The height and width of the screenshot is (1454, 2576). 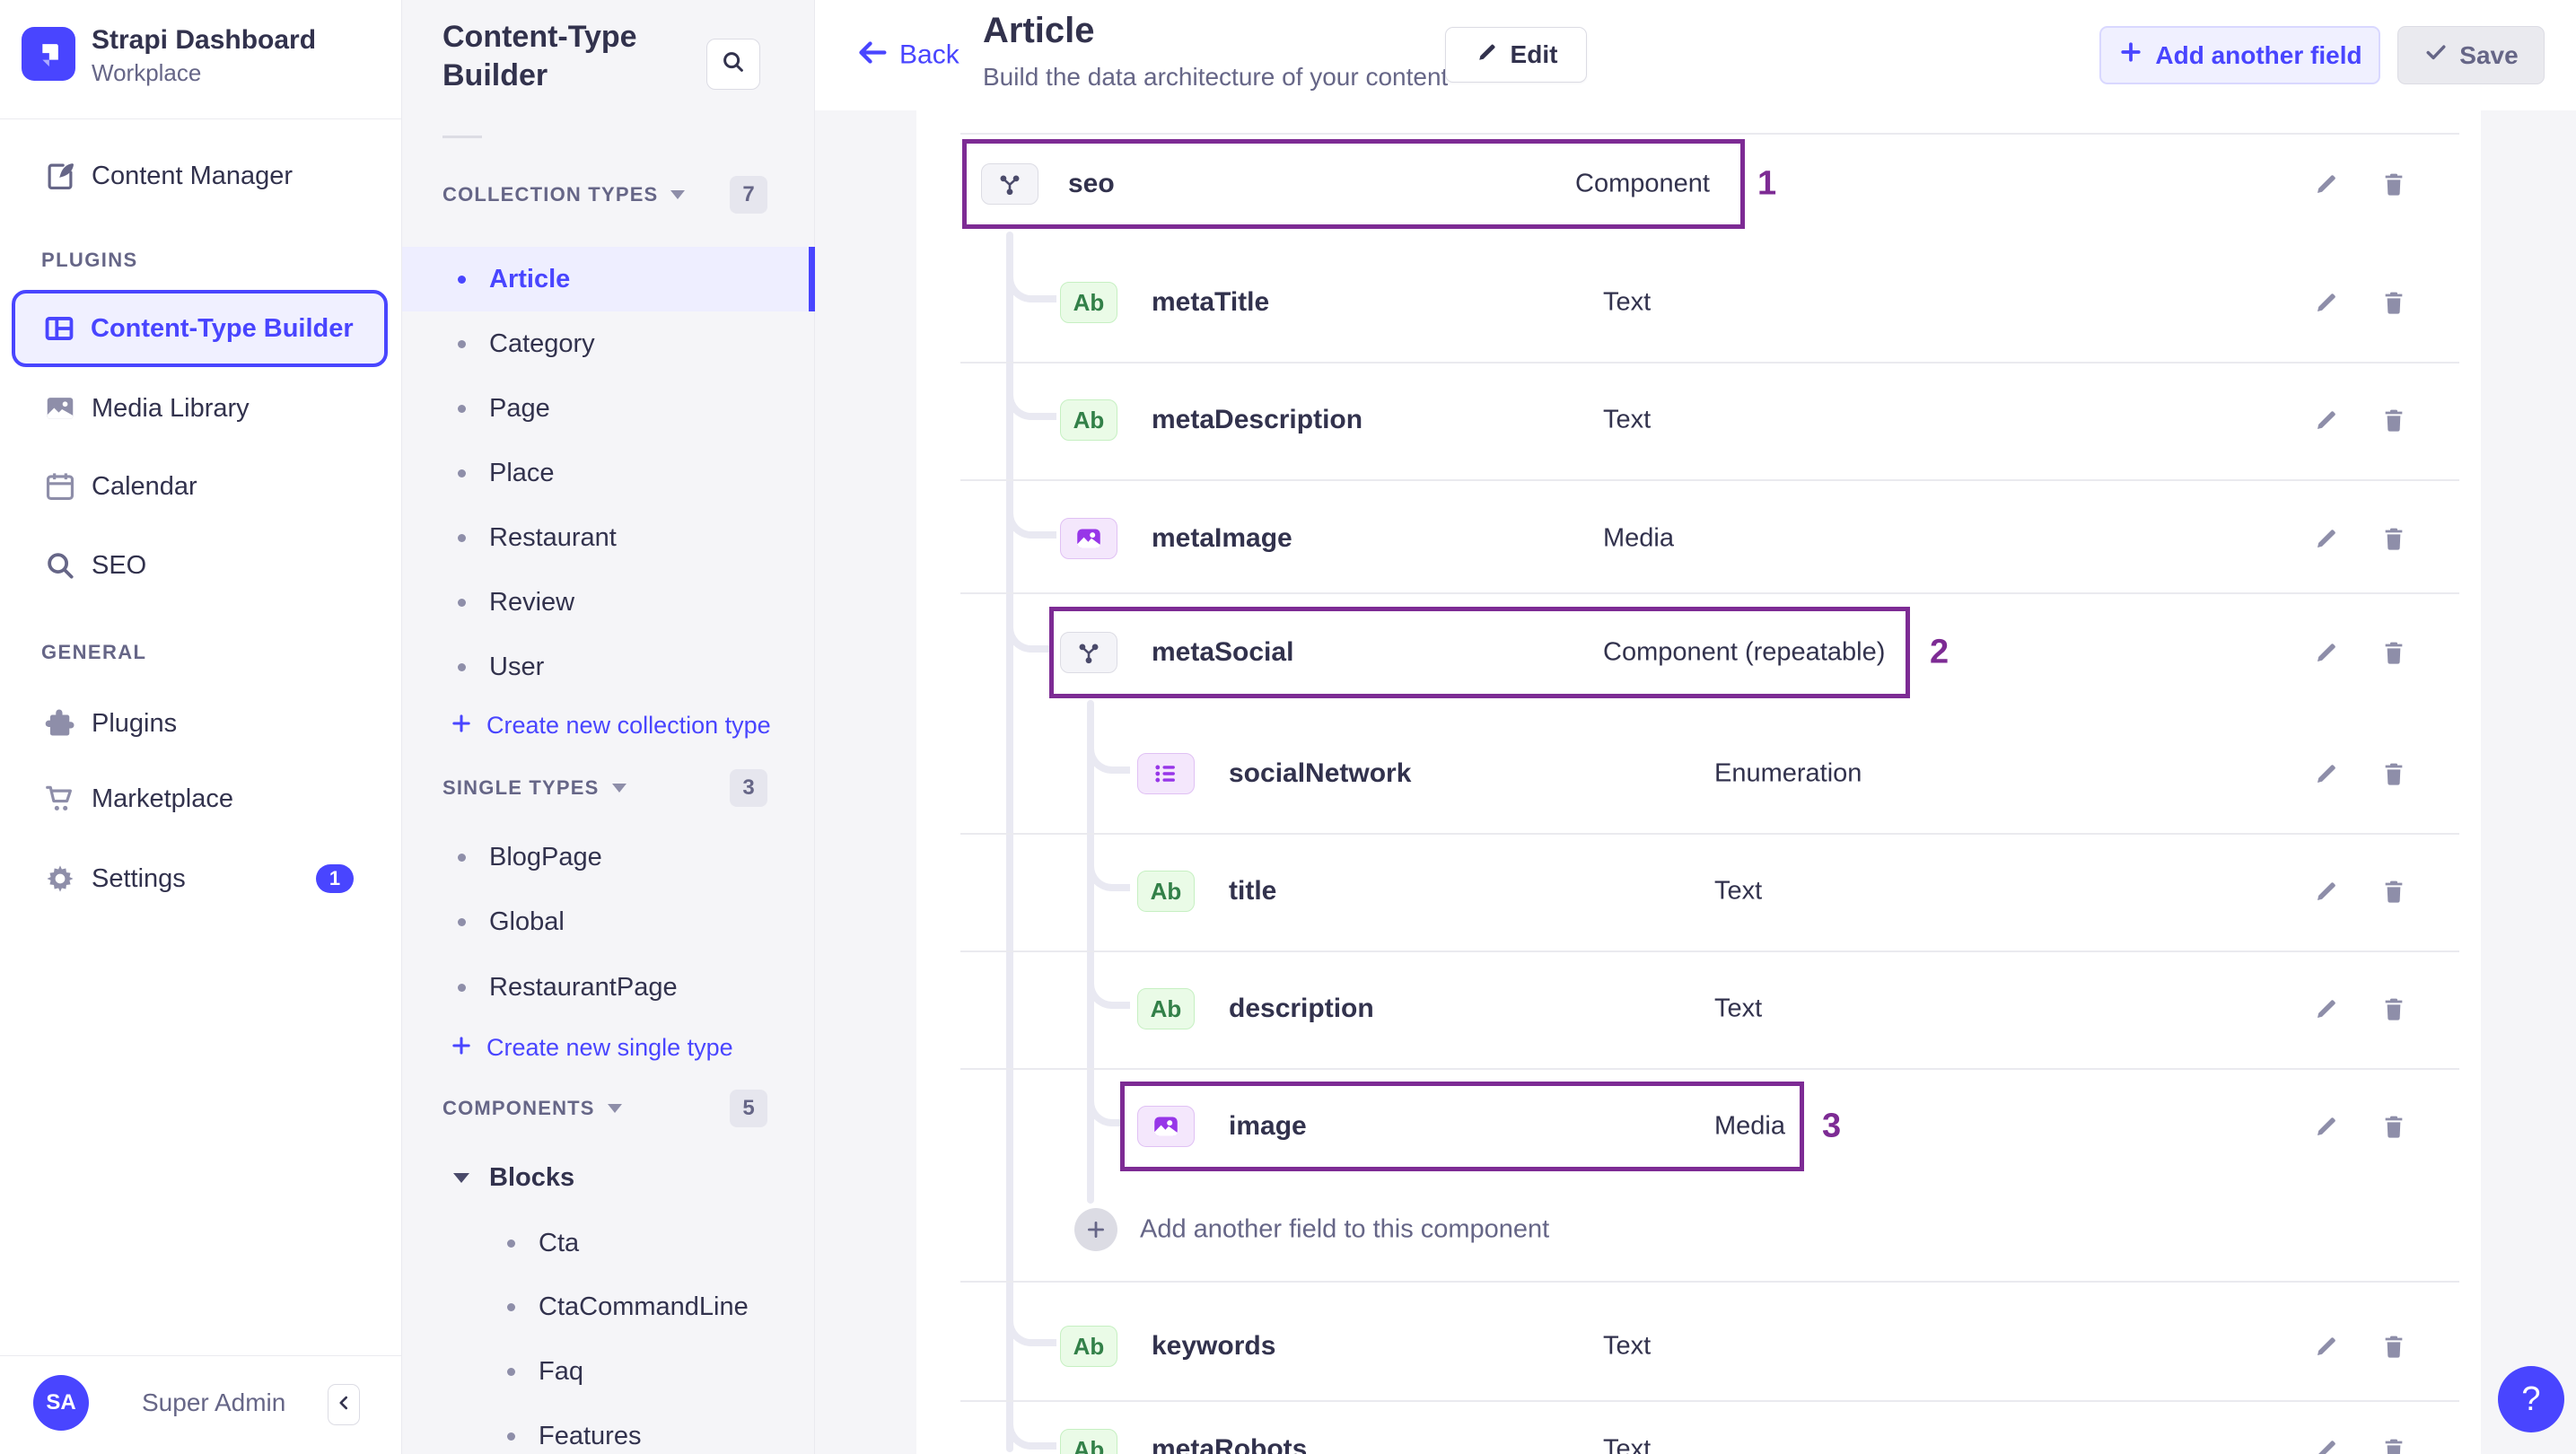 I want to click on create-collection-type-link: Create new collection type, so click(x=608, y=725).